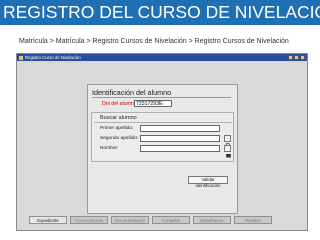 The width and height of the screenshot is (320, 240). I want to click on window-titlebar: Registro Curso de Nivelación, so click(162, 57).